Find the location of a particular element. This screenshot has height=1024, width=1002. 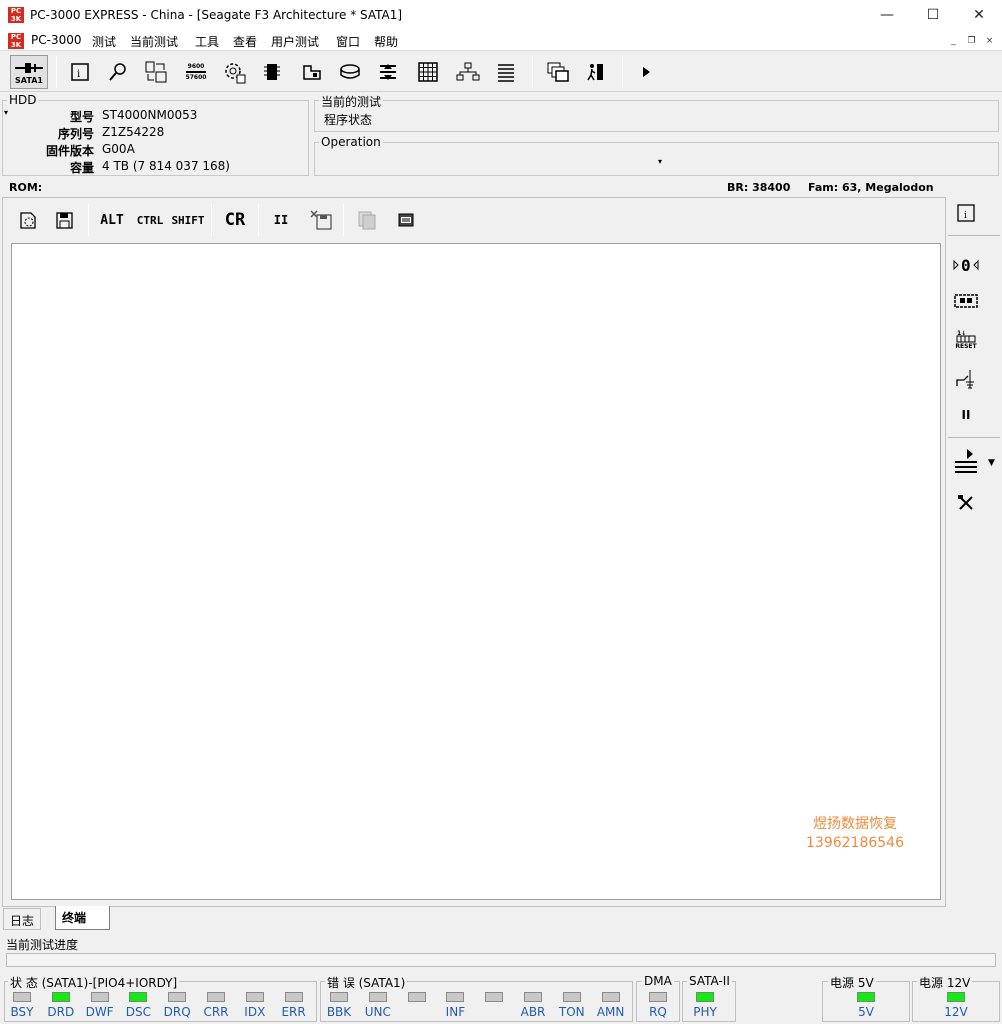

tb-disk-button is located at coordinates (350, 72).